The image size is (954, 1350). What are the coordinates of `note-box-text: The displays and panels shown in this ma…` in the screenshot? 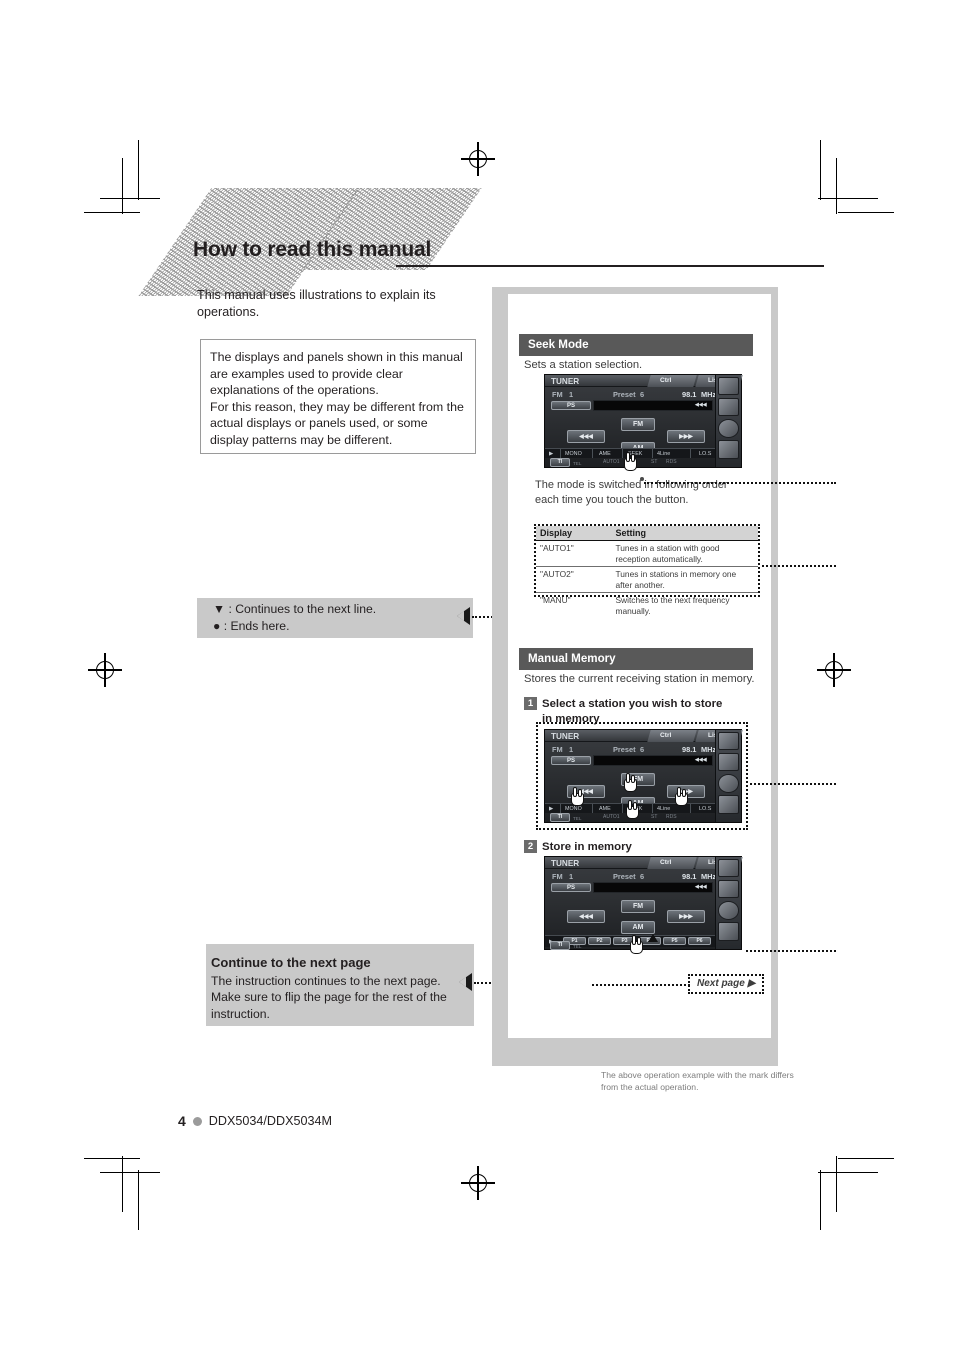 It's located at (337, 398).